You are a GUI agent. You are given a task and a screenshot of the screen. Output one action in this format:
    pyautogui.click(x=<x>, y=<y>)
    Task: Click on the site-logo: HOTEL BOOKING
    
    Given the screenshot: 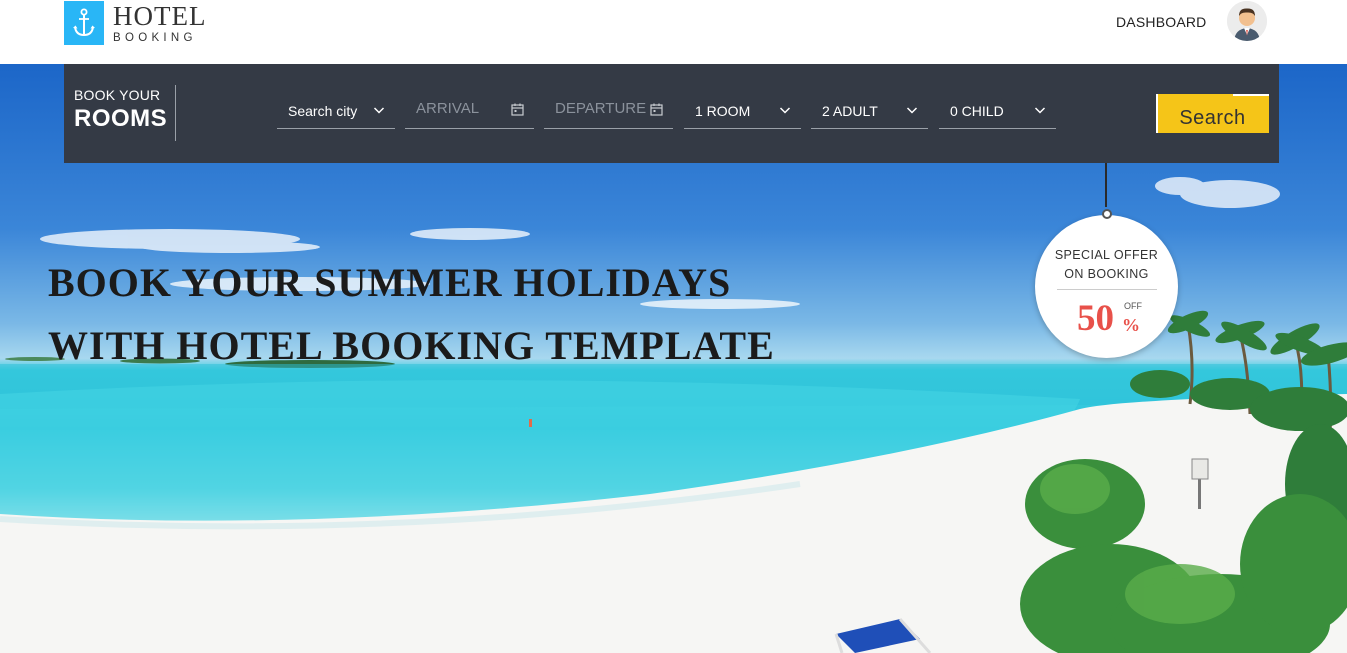 What is the action you would take?
    pyautogui.click(x=135, y=23)
    